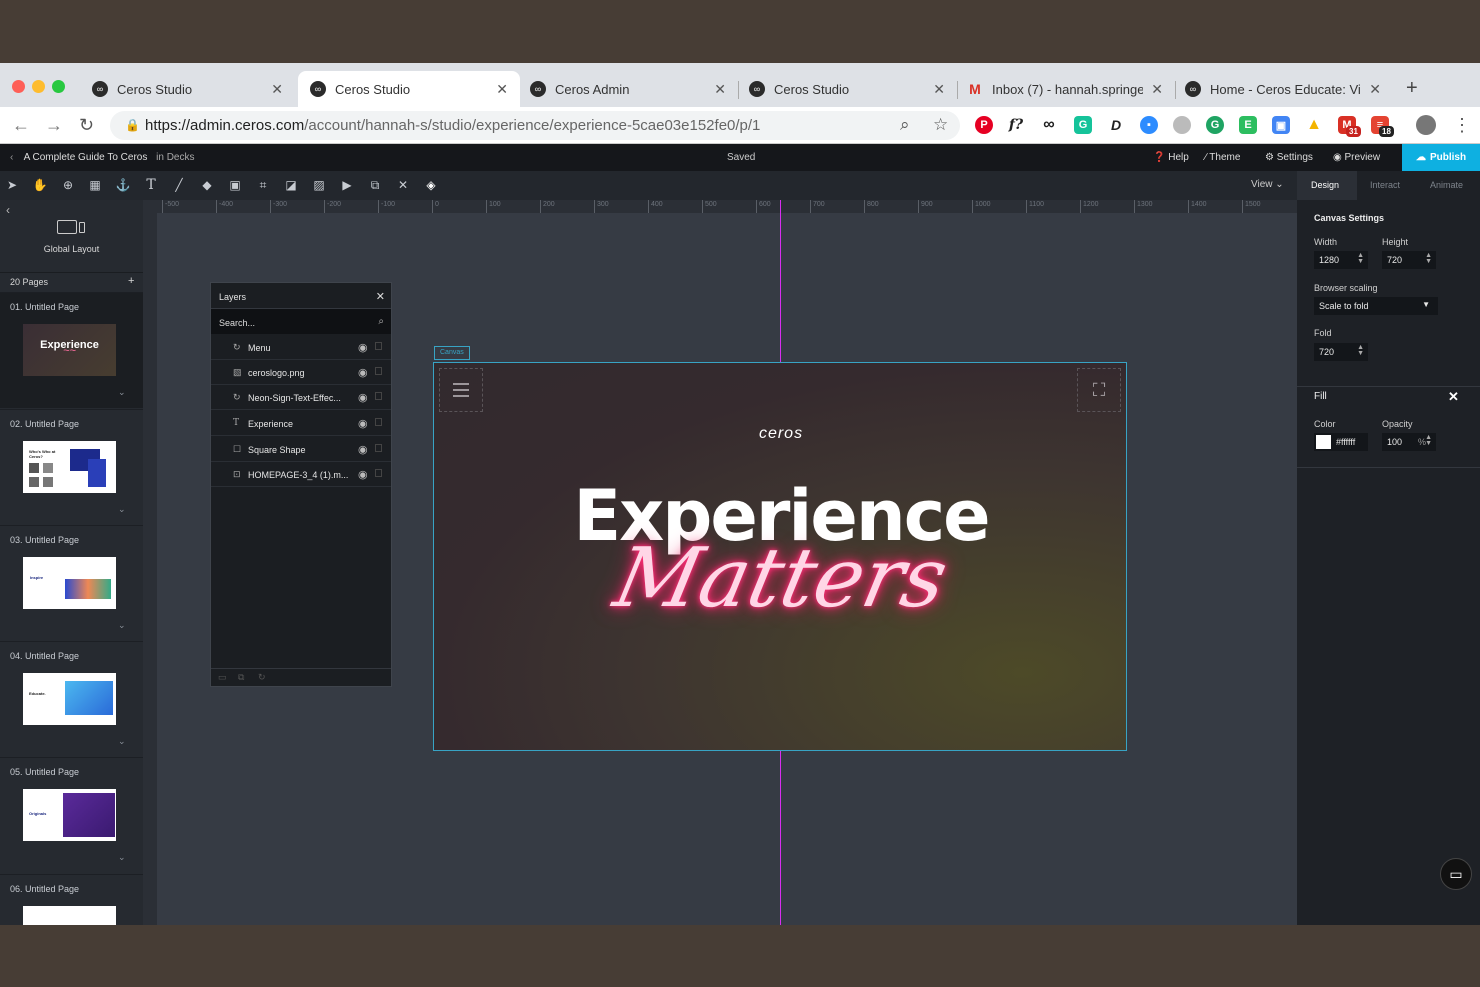 This screenshot has height=987, width=1480. Describe the element at coordinates (1016, 125) in the screenshot. I see `font-finder-icon: f?` at that location.